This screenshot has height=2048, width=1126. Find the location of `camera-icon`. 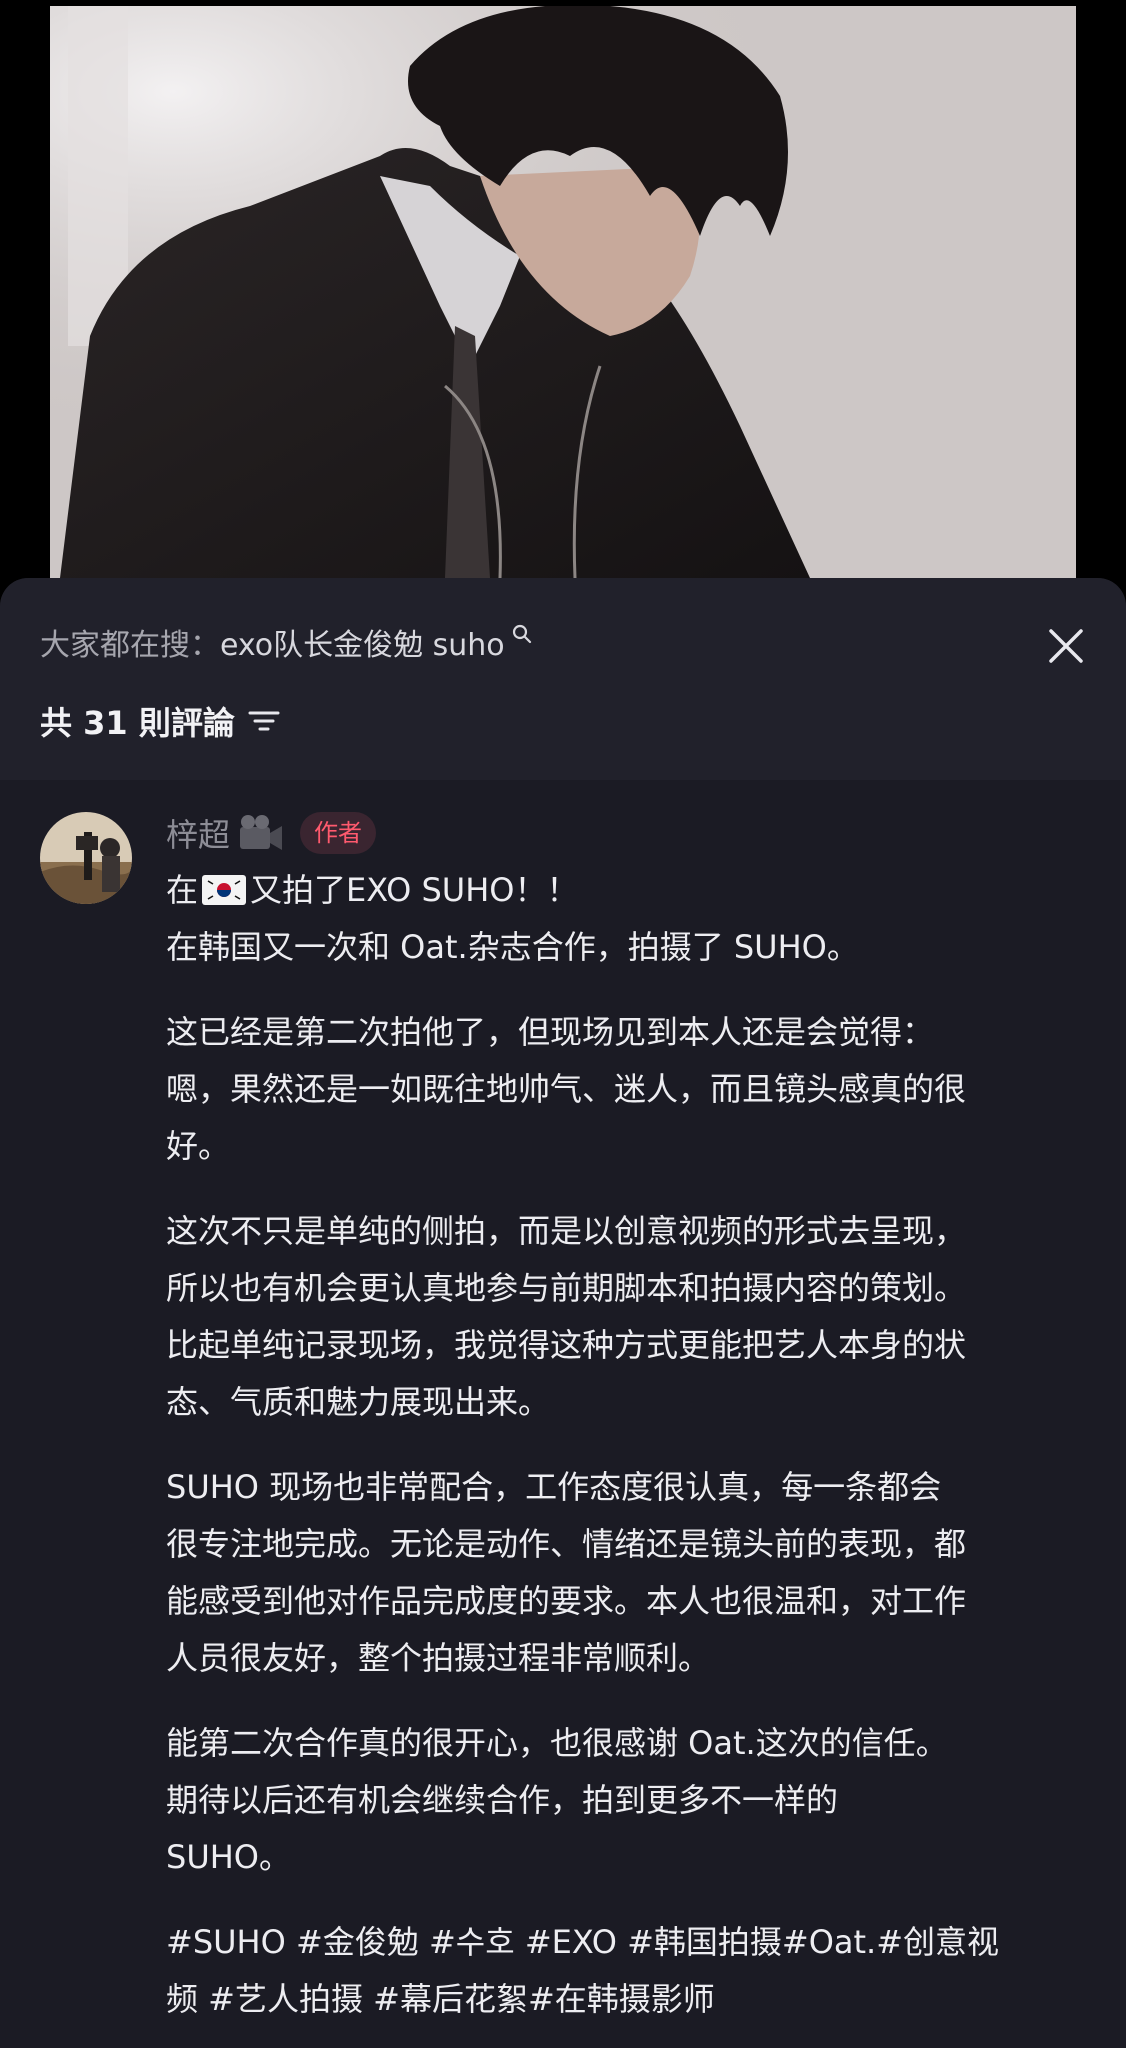

camera-icon is located at coordinates (261, 832).